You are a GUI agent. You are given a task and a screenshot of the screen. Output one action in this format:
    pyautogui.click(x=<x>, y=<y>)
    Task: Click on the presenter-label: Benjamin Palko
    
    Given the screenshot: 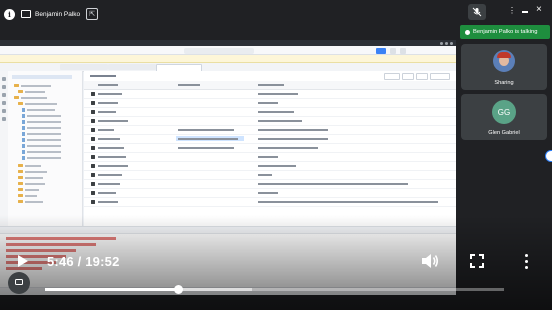 What is the action you would take?
    pyautogui.click(x=50, y=14)
    